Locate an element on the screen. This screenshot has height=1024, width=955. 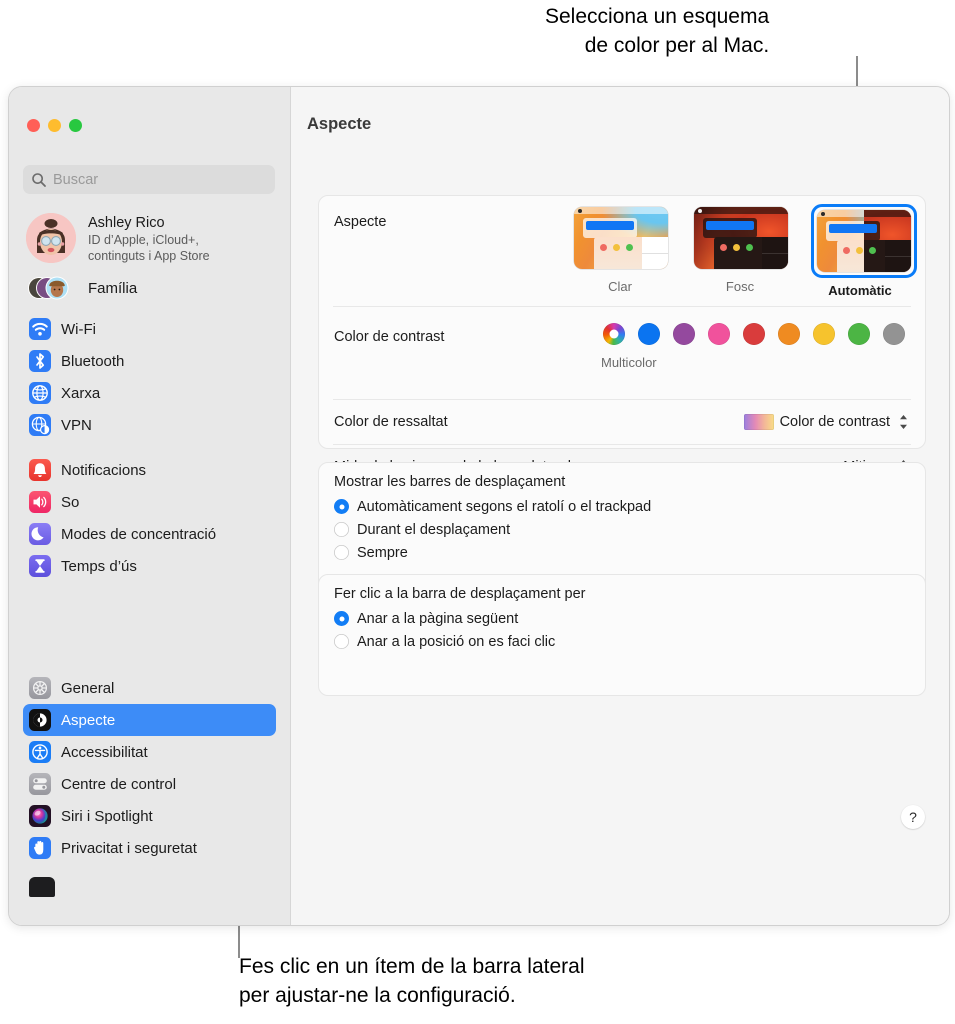
family-avatars-icon is located at coordinates (51, 288).